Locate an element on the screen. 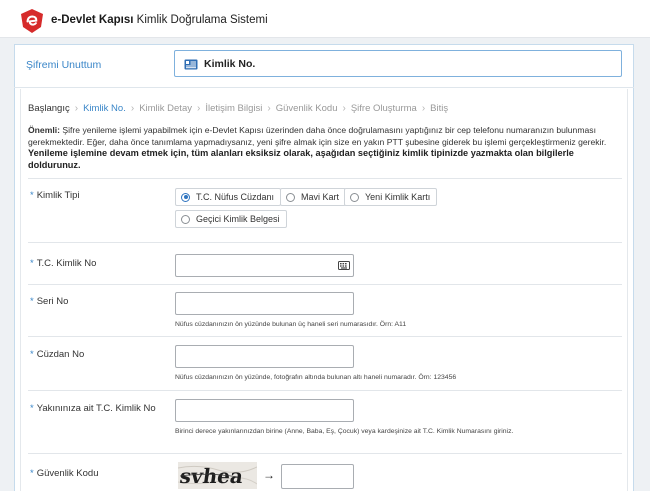 The width and height of the screenshot is (650, 491). yakin-tc-input is located at coordinates (264, 410).